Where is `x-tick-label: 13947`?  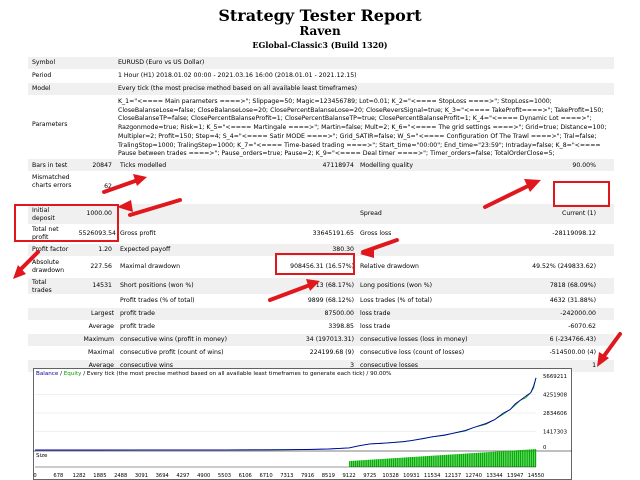 x-tick-label: 13947 is located at coordinates (515, 476).